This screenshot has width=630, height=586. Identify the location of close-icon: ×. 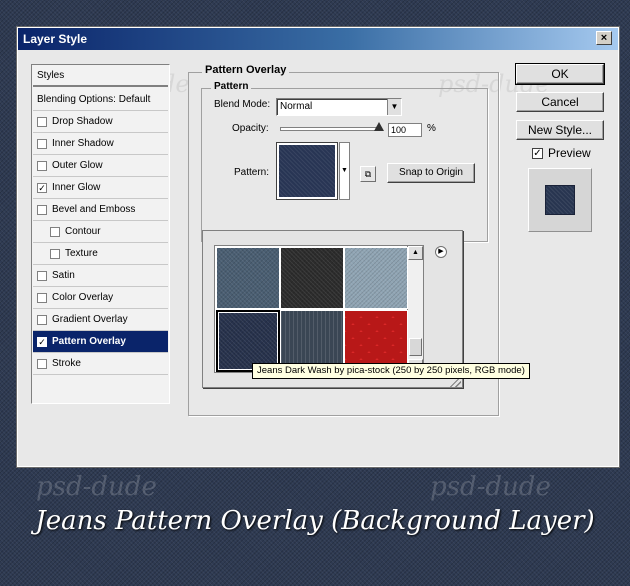
(604, 38).